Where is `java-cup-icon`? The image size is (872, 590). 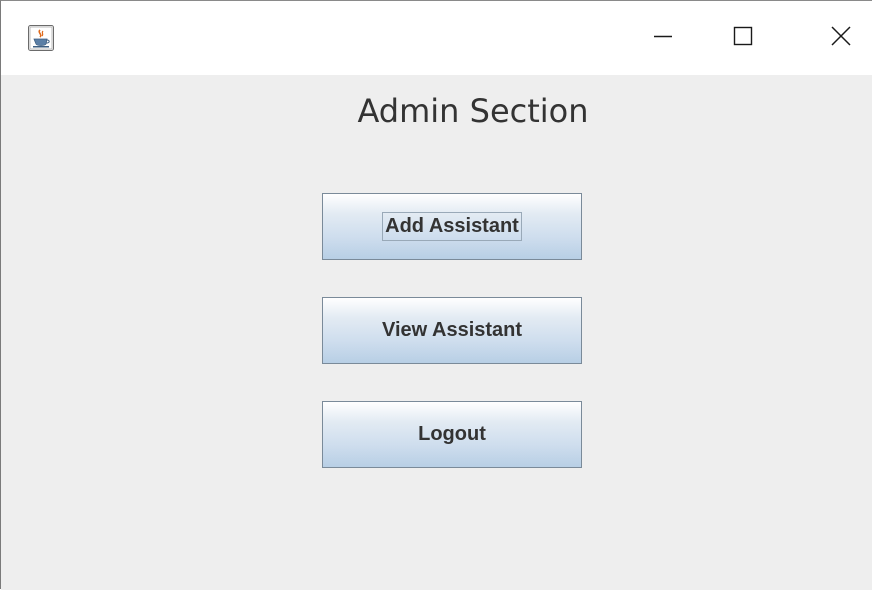
java-cup-icon is located at coordinates (41, 38).